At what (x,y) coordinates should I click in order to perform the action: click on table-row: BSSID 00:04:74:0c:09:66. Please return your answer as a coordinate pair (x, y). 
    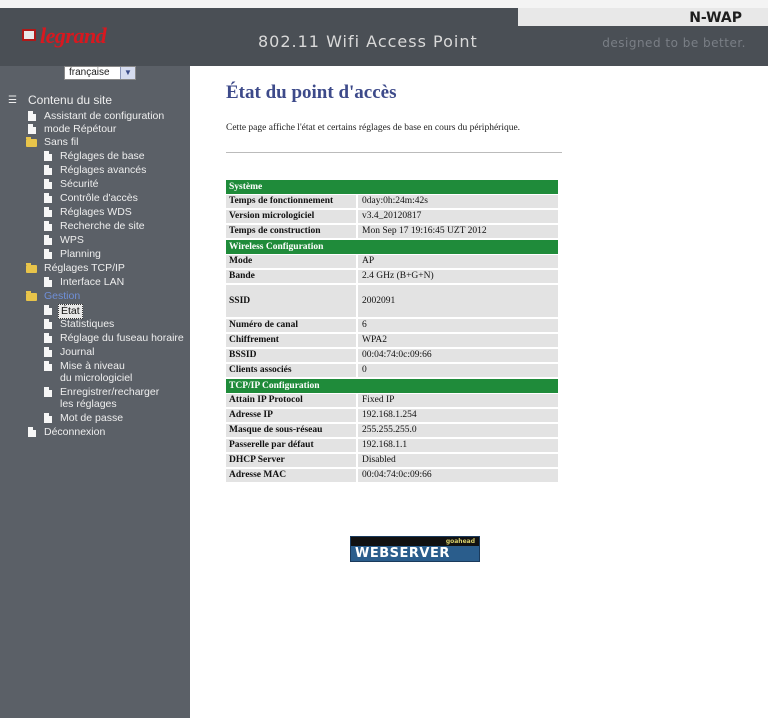
    Looking at the image, I should click on (392, 355).